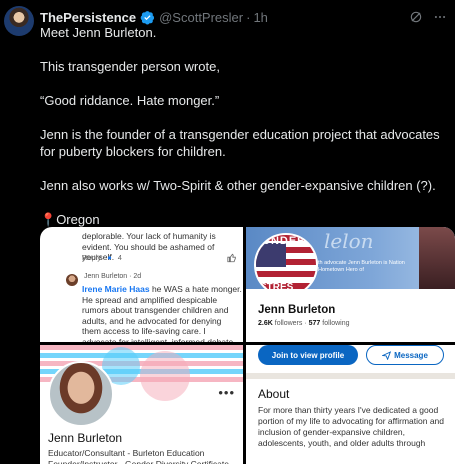  Describe the element at coordinates (277, 287) in the screenshot. I see `badge-bottom-text: STRES` at that location.